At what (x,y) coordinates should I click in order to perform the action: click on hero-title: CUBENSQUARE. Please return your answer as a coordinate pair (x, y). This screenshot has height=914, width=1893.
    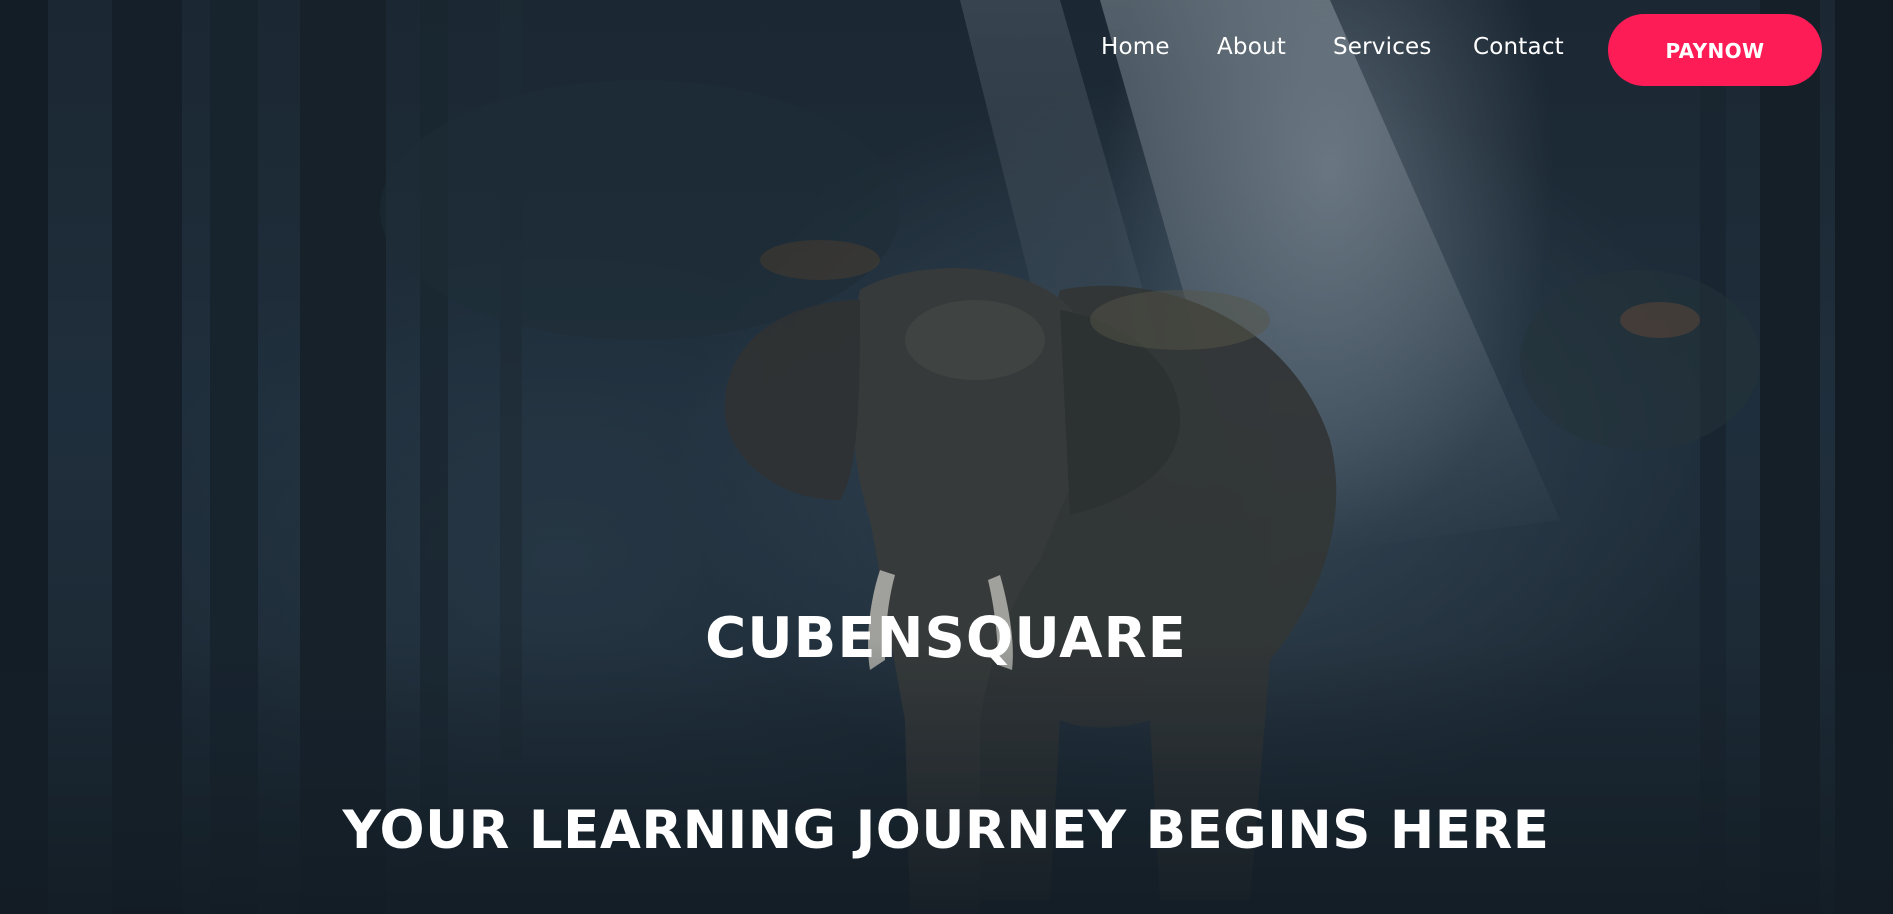
    Looking at the image, I should click on (946, 638).